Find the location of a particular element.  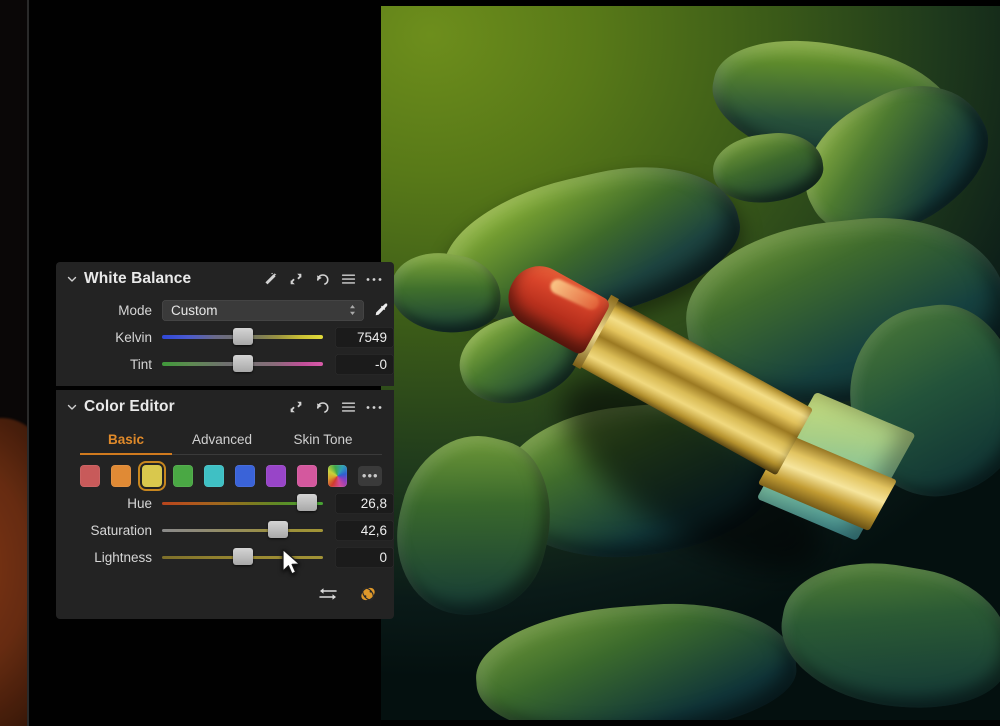

background-blur-shape is located at coordinates (13, 572).